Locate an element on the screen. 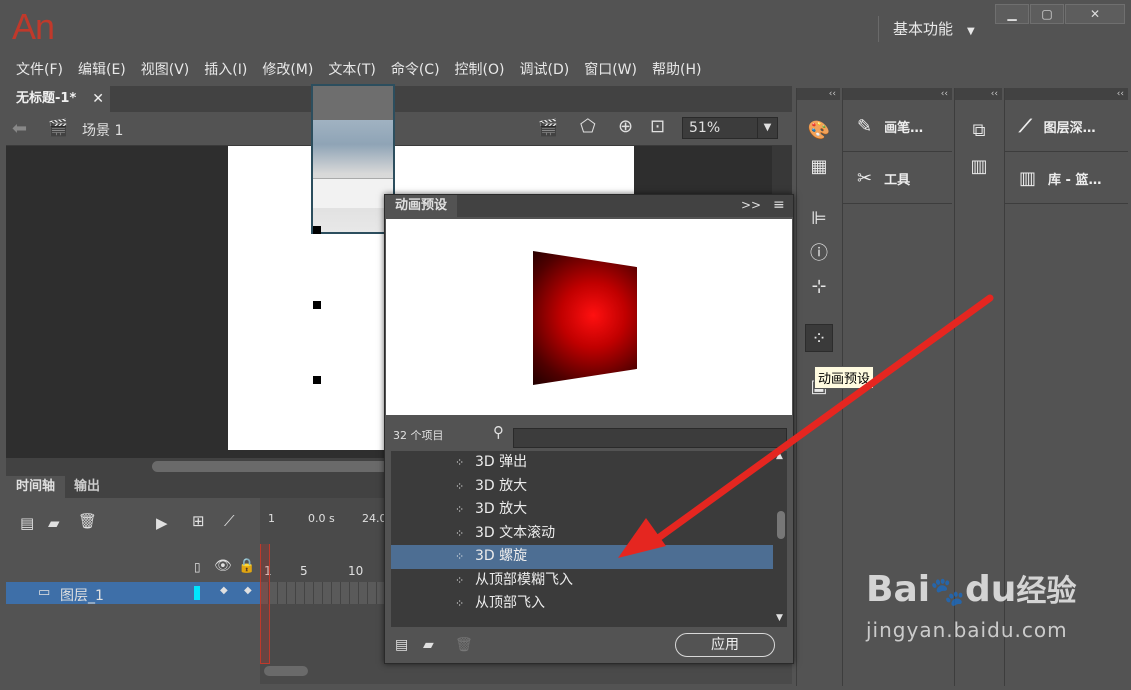 Image resolution: width=1131 pixels, height=690 pixels. cube-icon: ⧉ is located at coordinates (979, 130).